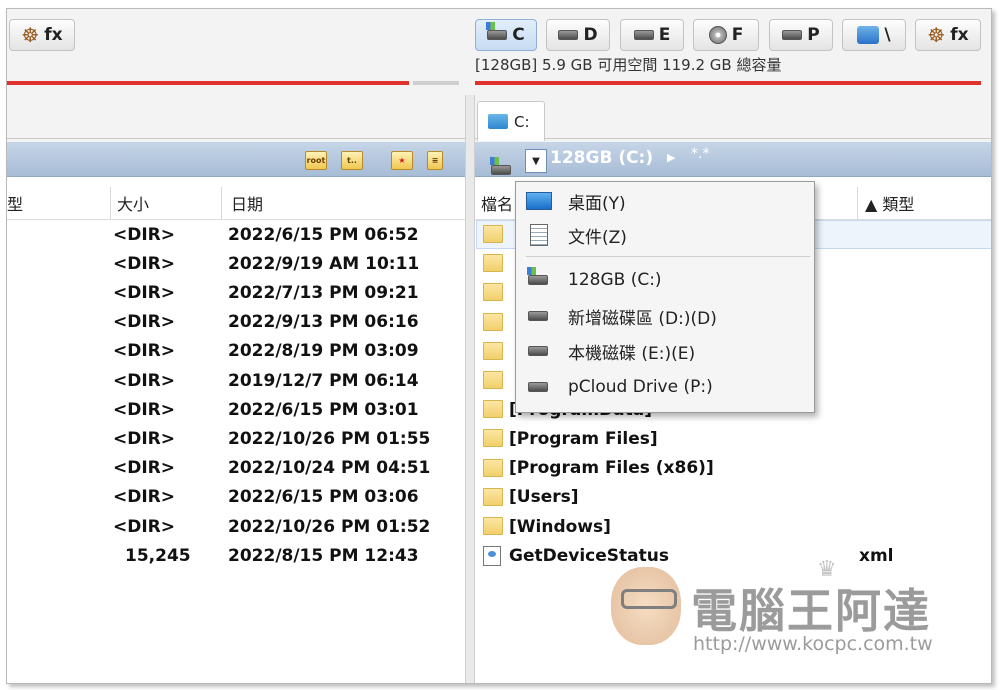 This screenshot has height=690, width=1000. Describe the element at coordinates (316, 160) in the screenshot. I see `root-icon: root` at that location.